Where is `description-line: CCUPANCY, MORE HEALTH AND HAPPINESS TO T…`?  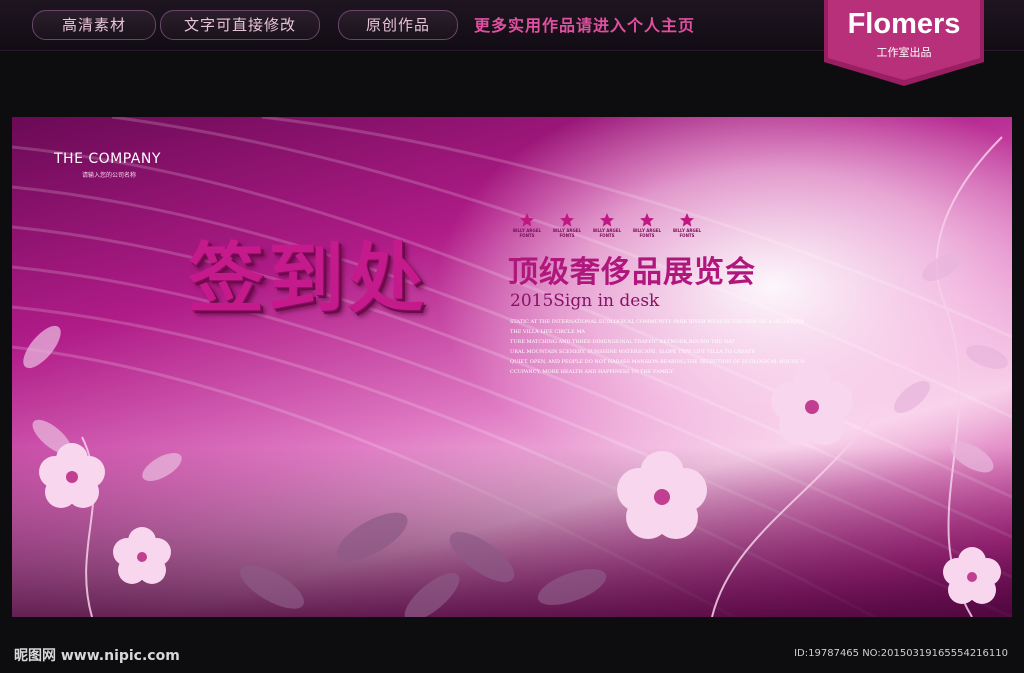 description-line: CCUPANCY, MORE HEALTH AND HAPPINESS TO T… is located at coordinates (592, 372).